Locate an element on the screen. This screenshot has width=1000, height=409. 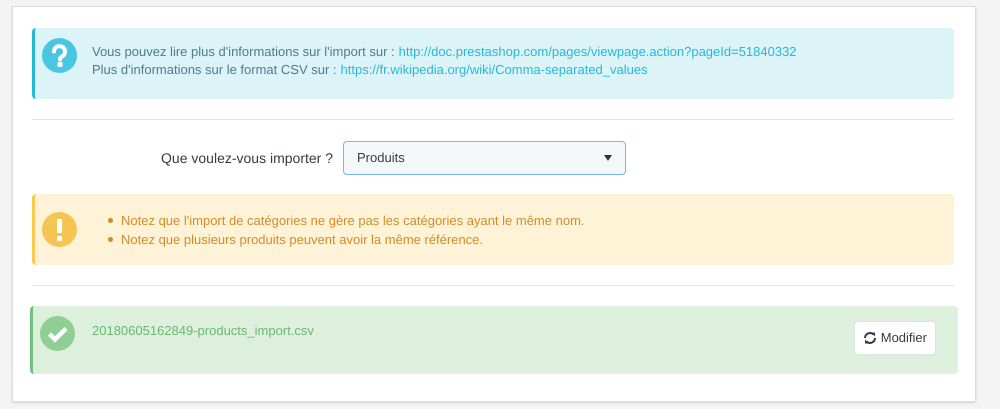
type-select: Produits is located at coordinates (484, 158).